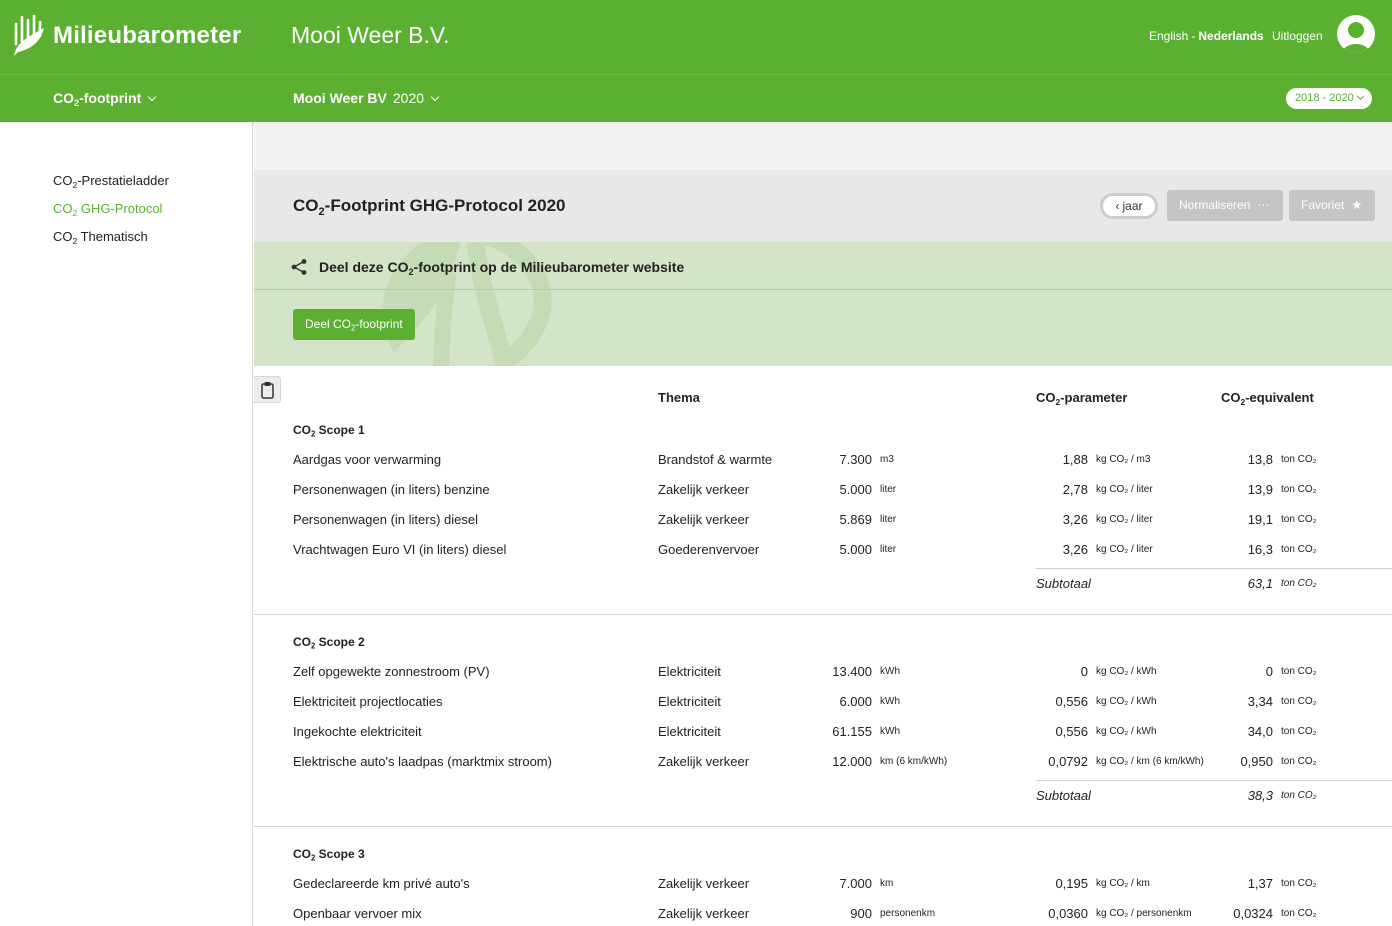  What do you see at coordinates (823, 289) in the screenshot?
I see `divider` at bounding box center [823, 289].